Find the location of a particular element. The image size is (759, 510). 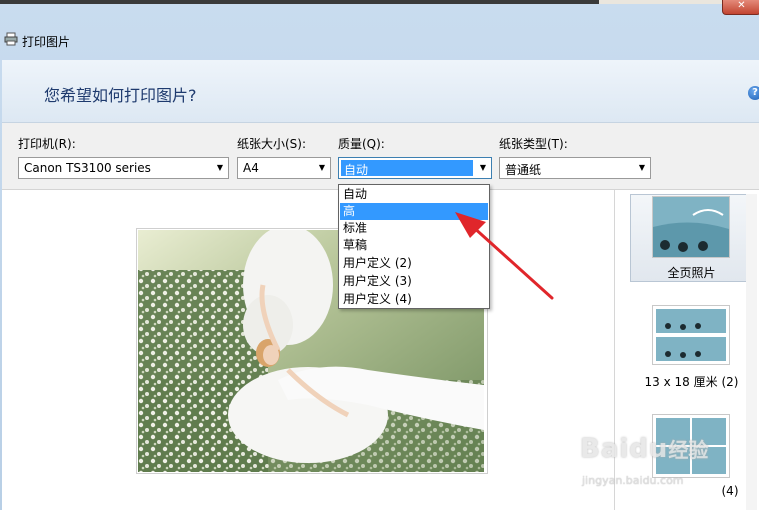

quality-label: 质量(Q): is located at coordinates (361, 144).